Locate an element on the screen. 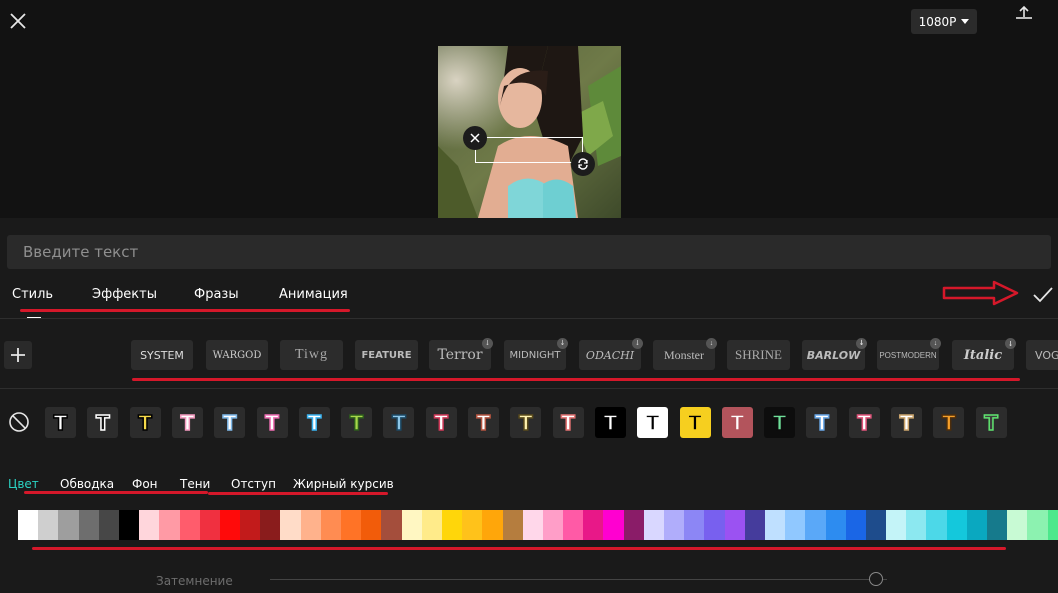 The width and height of the screenshot is (1058, 593). font-postmodern: POSTMODERN ↓ is located at coordinates (909, 354).